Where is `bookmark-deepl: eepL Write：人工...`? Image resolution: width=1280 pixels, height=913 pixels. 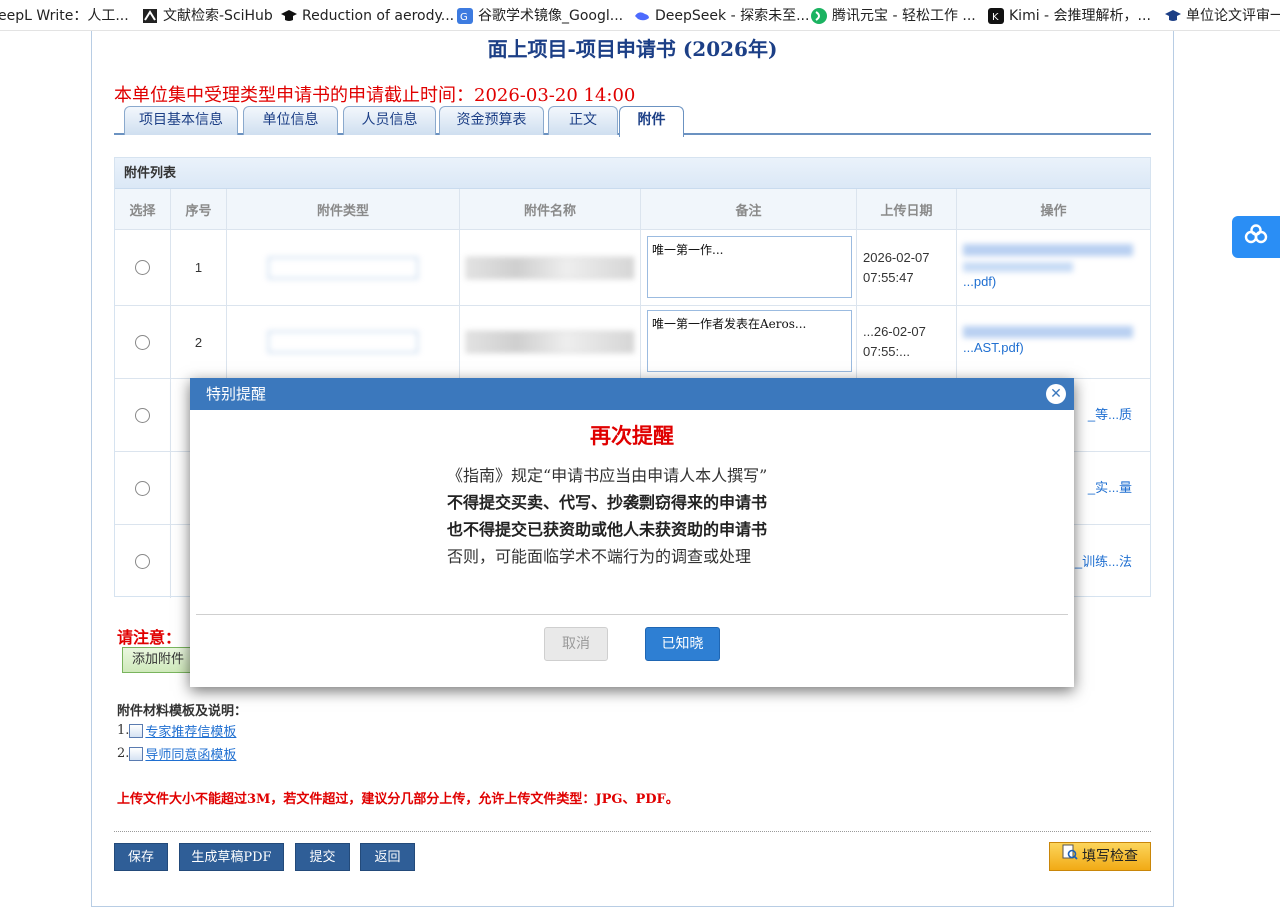 bookmark-deepl: eepL Write：人工... is located at coordinates (64, 16).